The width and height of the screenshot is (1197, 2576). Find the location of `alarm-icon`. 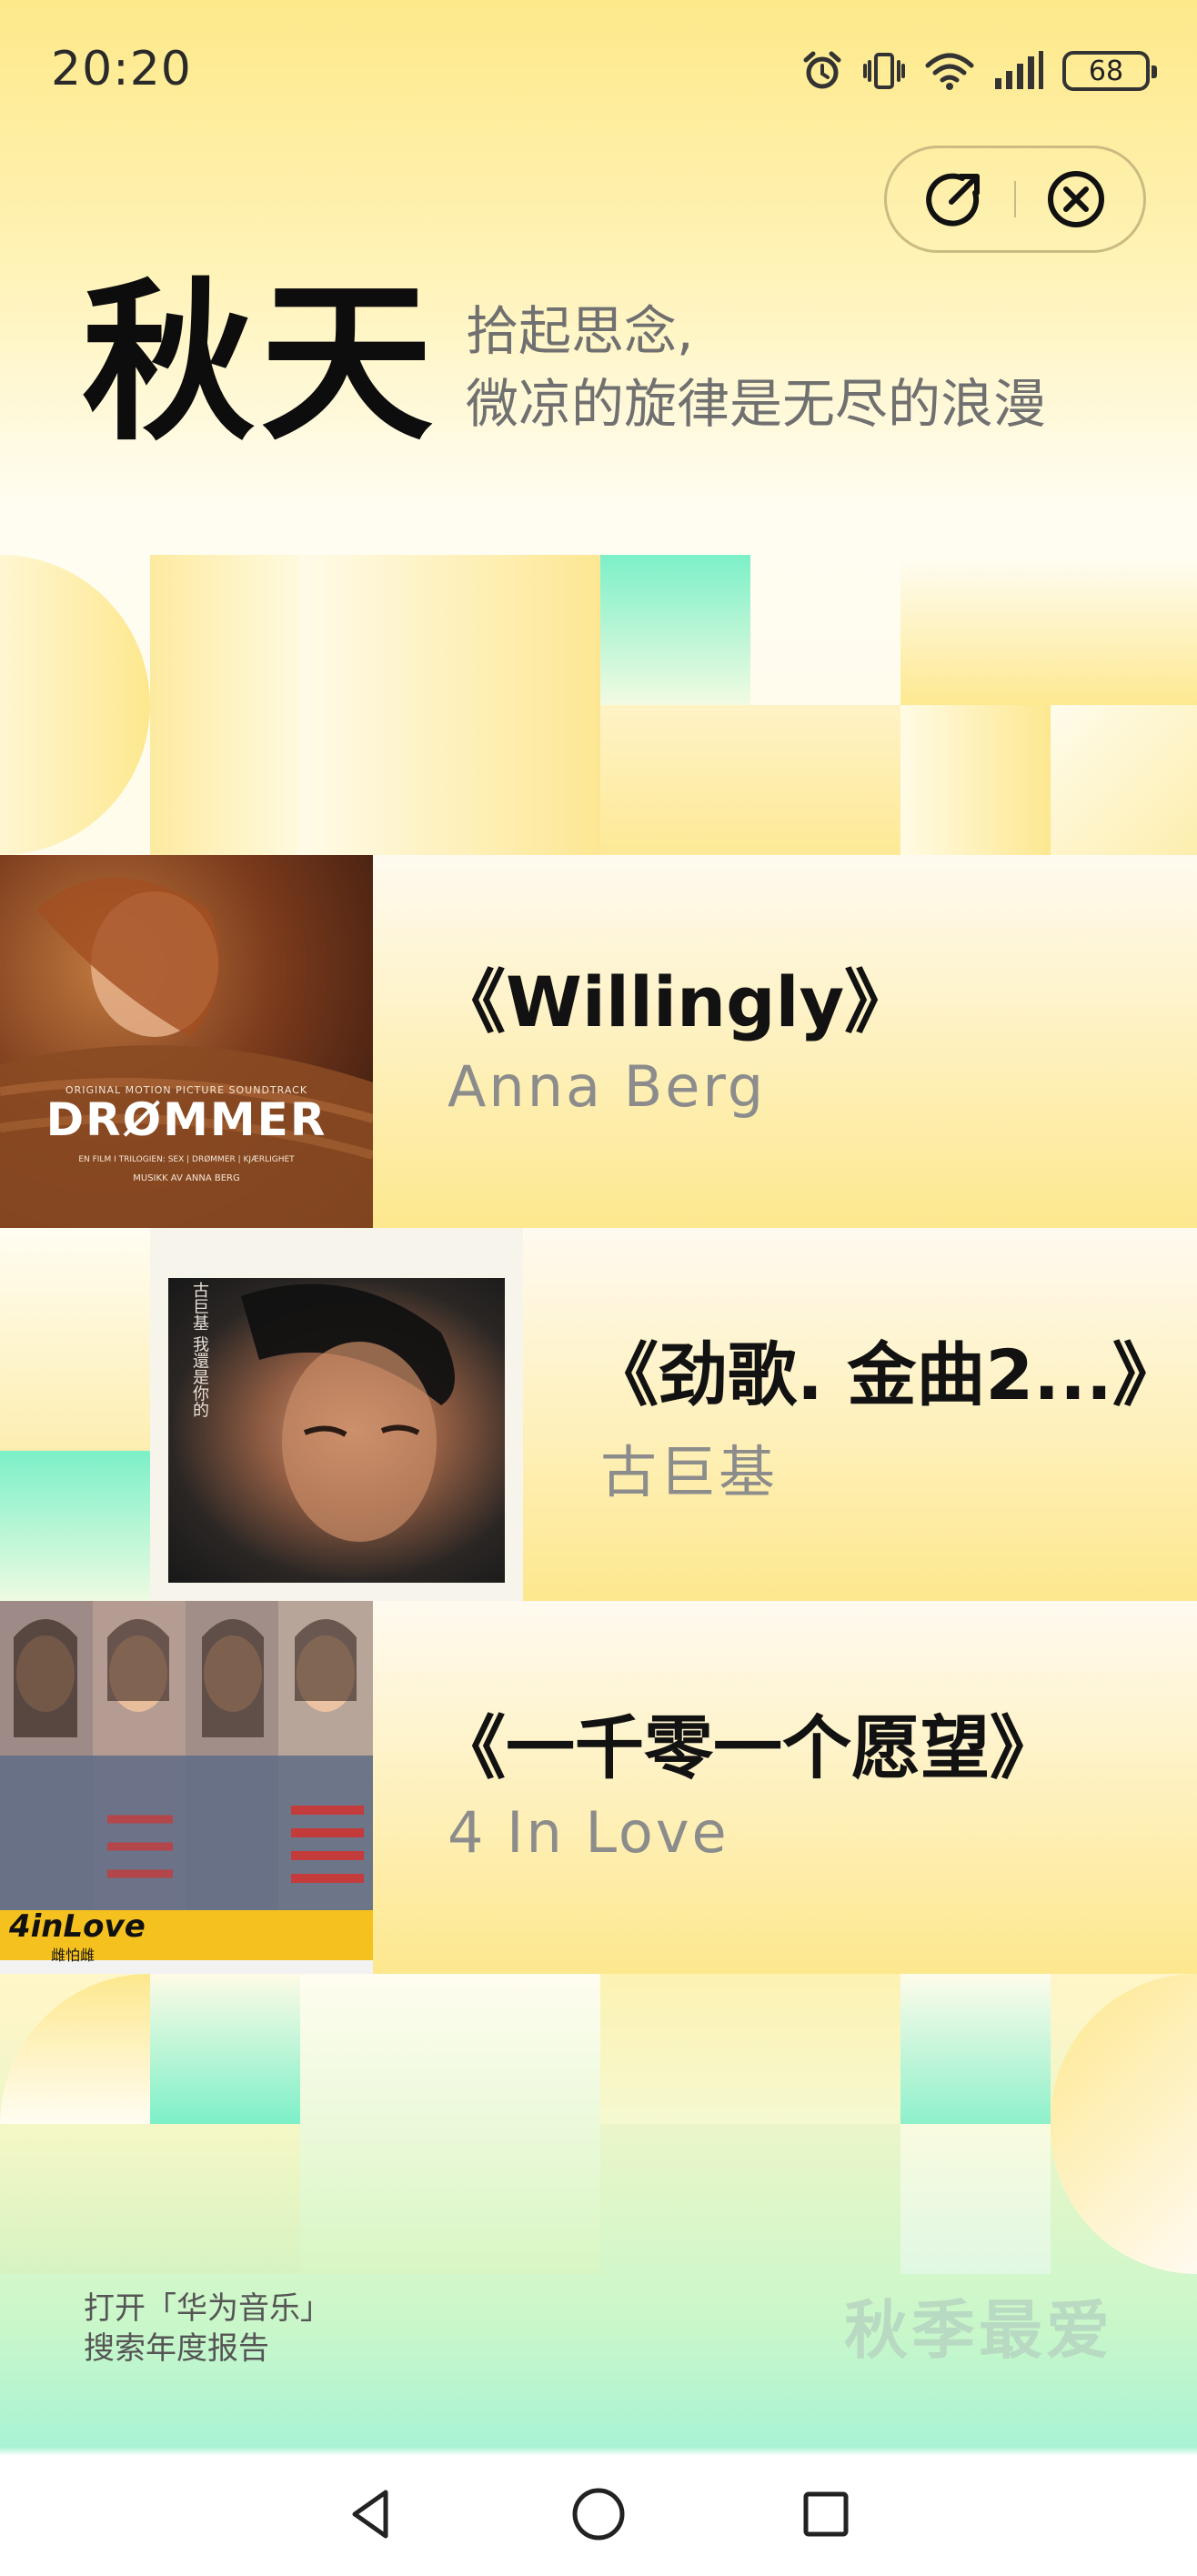

alarm-icon is located at coordinates (822, 70).